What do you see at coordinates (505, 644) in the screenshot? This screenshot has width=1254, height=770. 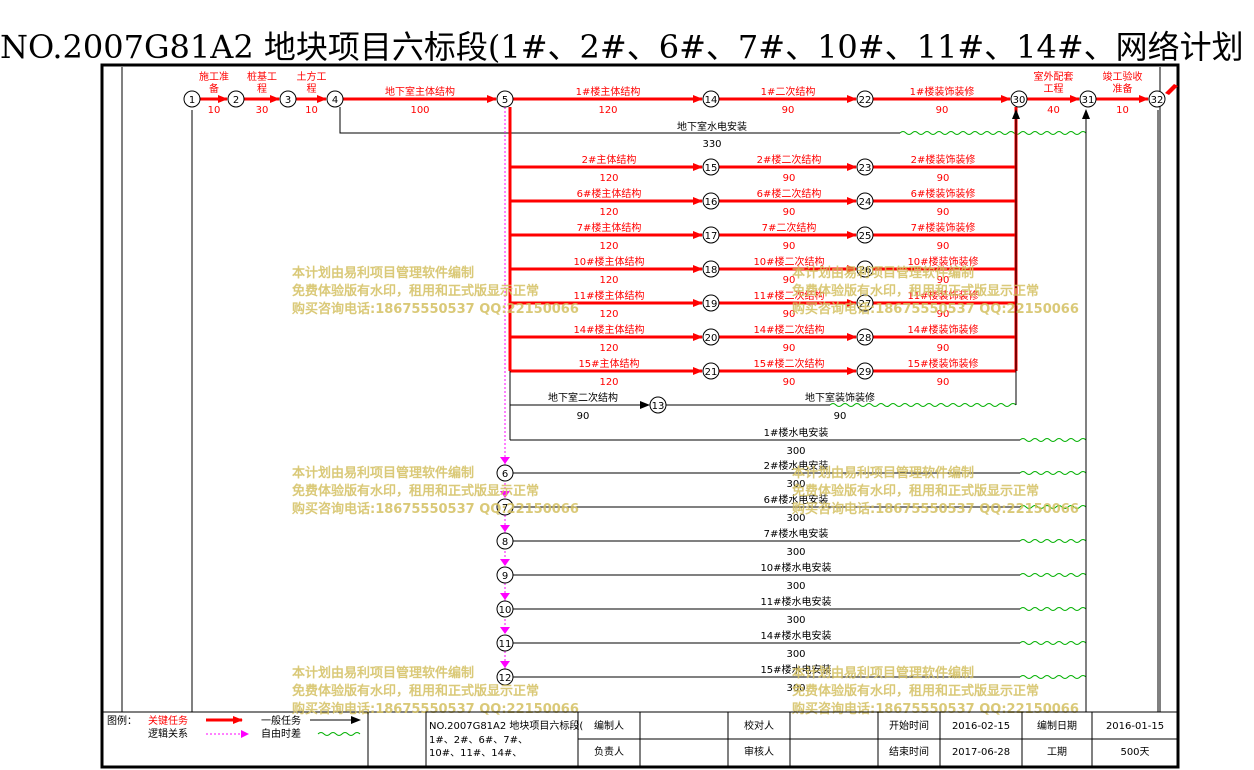 I see `node-number: 11` at bounding box center [505, 644].